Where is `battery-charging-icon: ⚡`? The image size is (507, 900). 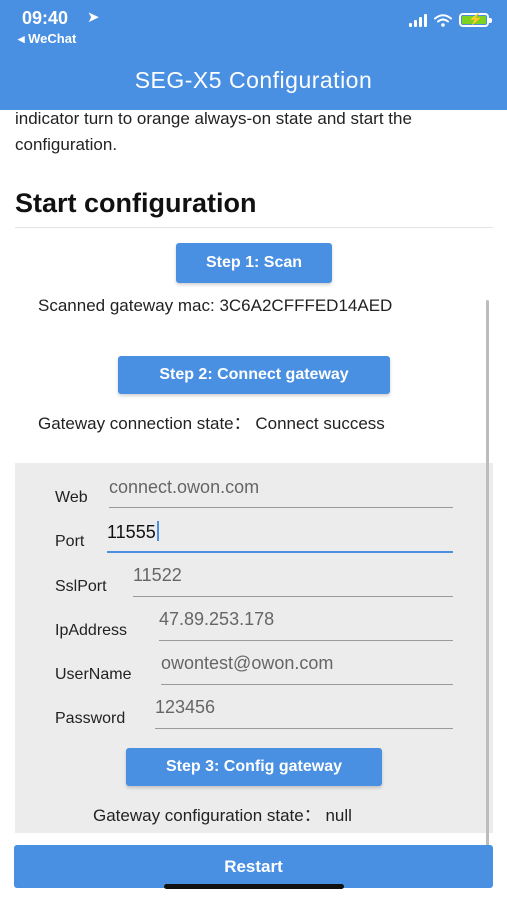 battery-charging-icon: ⚡ is located at coordinates (475, 19).